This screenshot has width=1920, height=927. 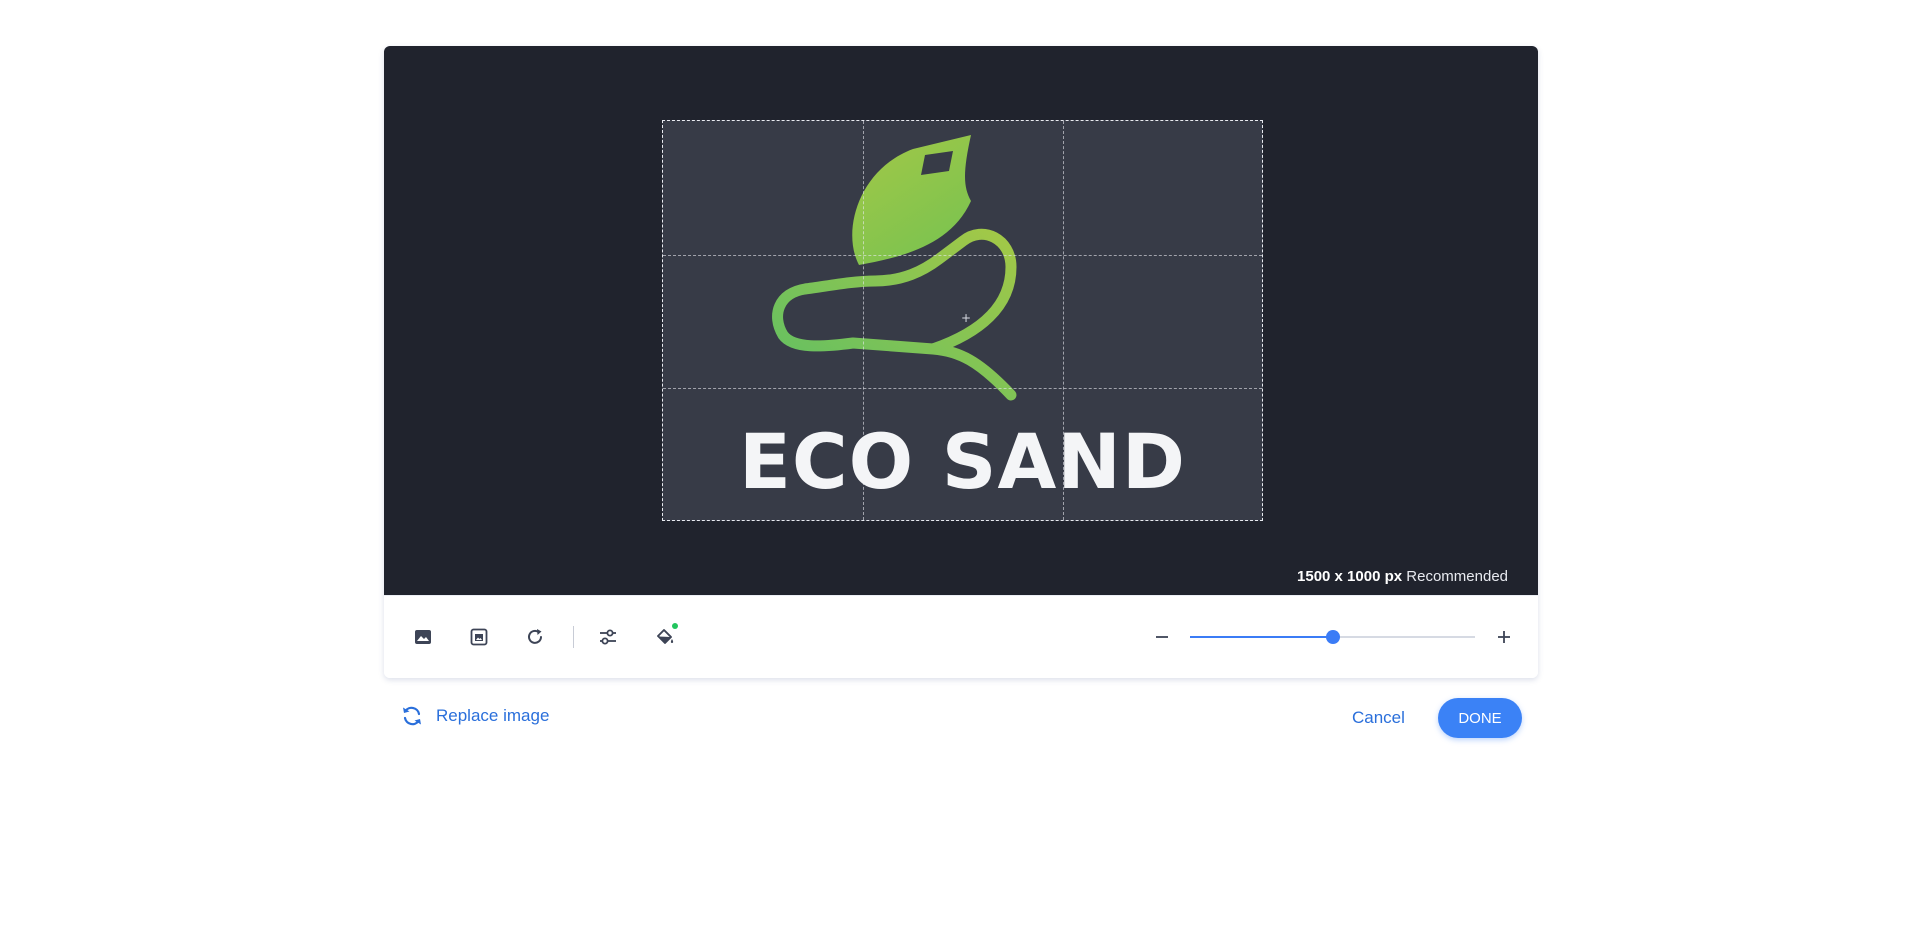 What do you see at coordinates (1480, 718) in the screenshot?
I see `done-button: DONE` at bounding box center [1480, 718].